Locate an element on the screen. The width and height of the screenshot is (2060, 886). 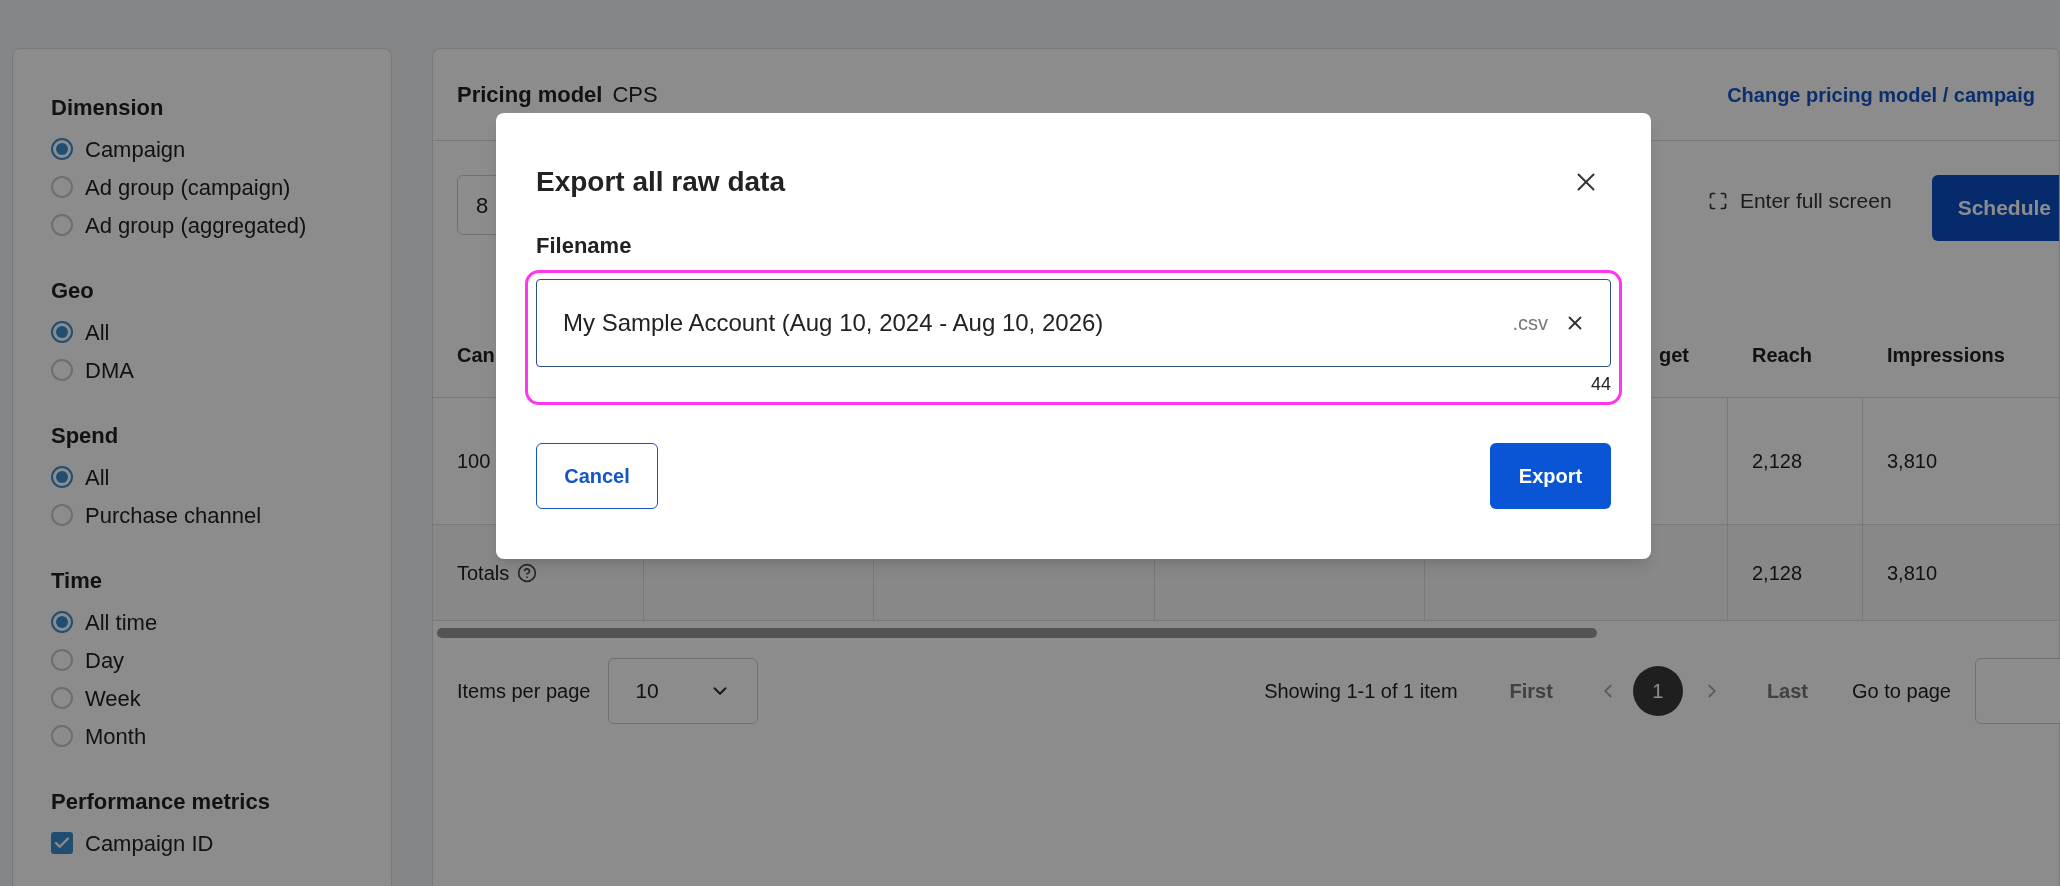
pricing-model-label: Pricing model is located at coordinates (530, 95).